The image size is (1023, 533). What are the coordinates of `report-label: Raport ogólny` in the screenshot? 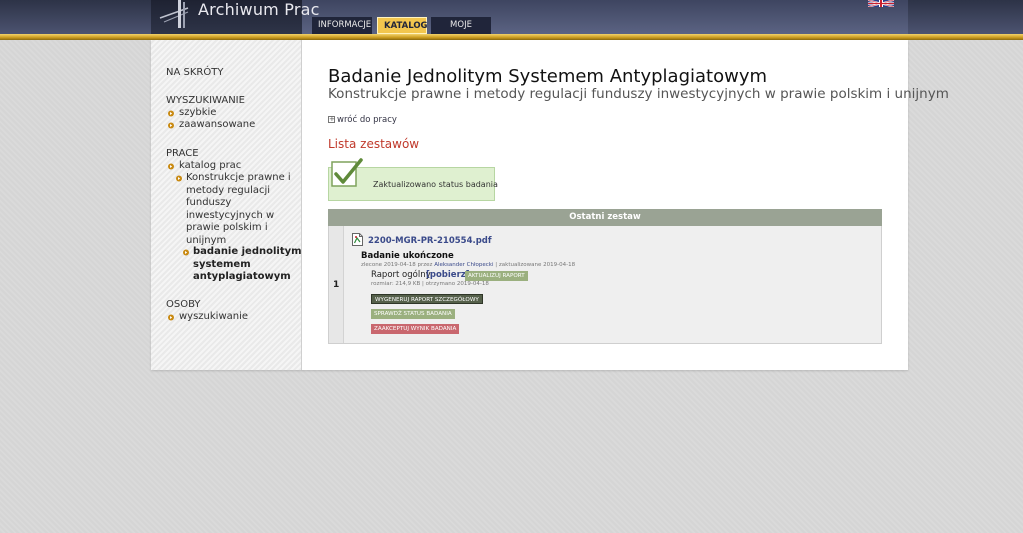 It's located at (401, 275).